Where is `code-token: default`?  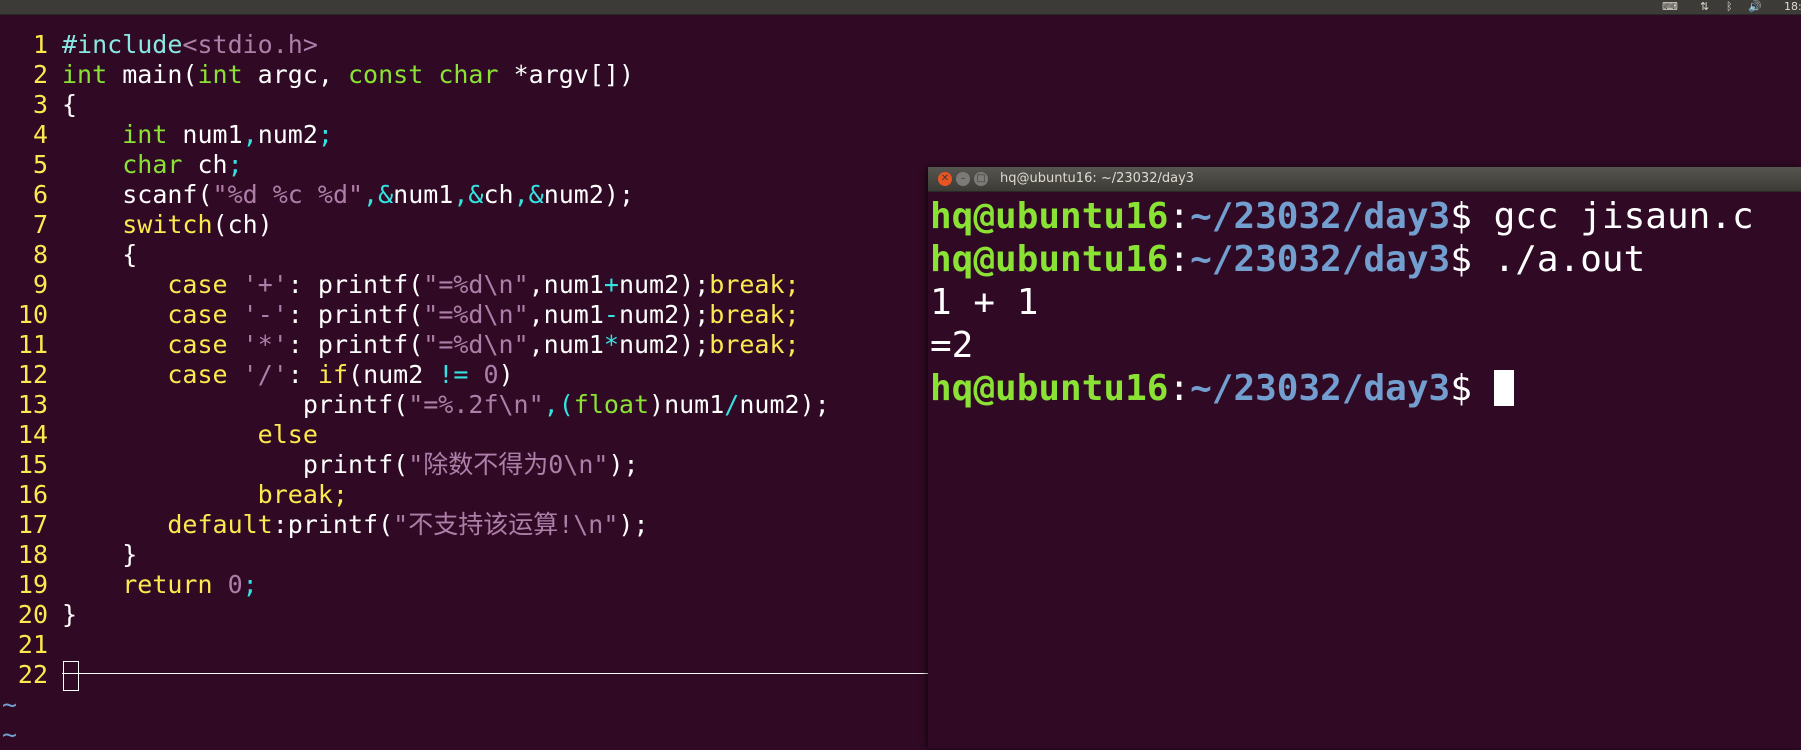
code-token: default is located at coordinates (220, 524).